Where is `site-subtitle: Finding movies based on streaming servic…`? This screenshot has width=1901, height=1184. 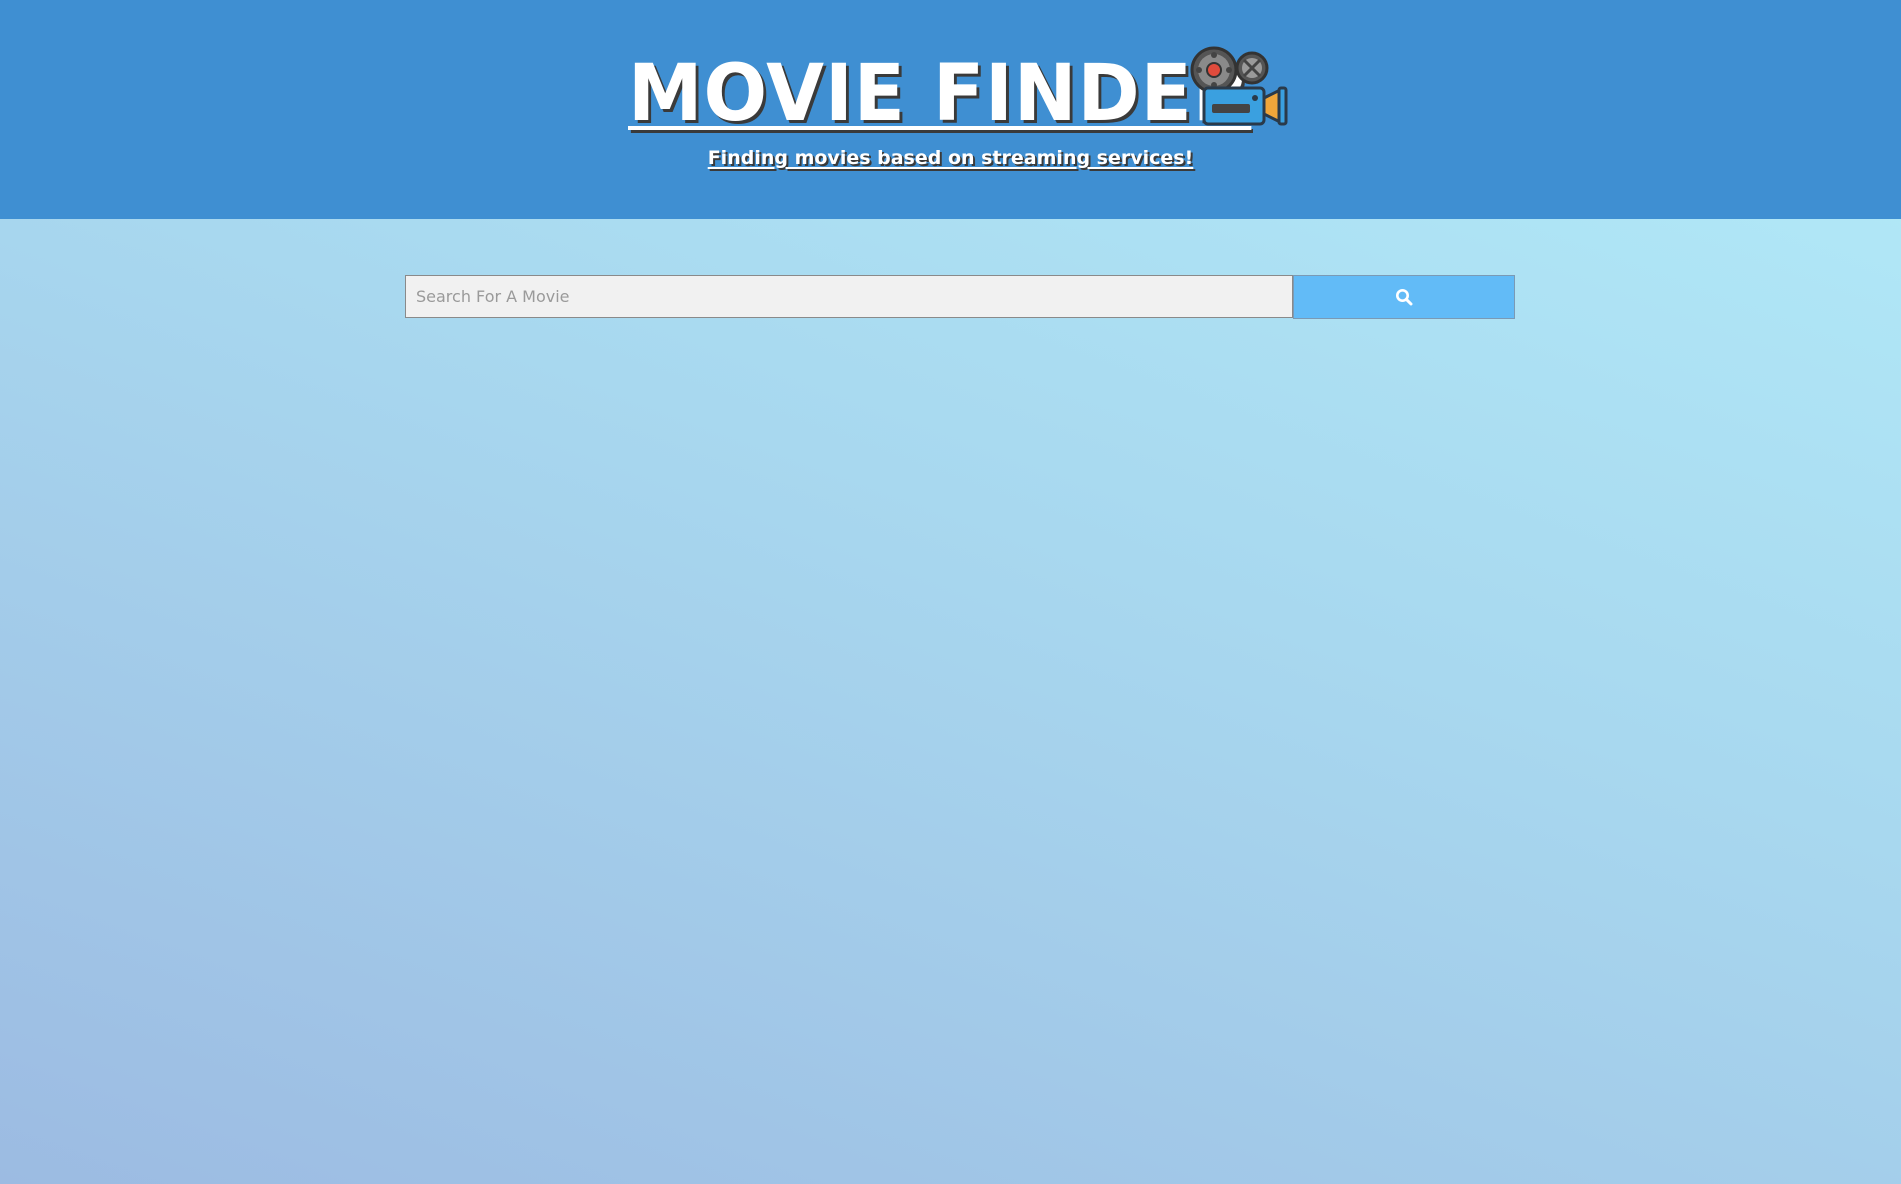
site-subtitle: Finding movies based on streaming servic… is located at coordinates (950, 158).